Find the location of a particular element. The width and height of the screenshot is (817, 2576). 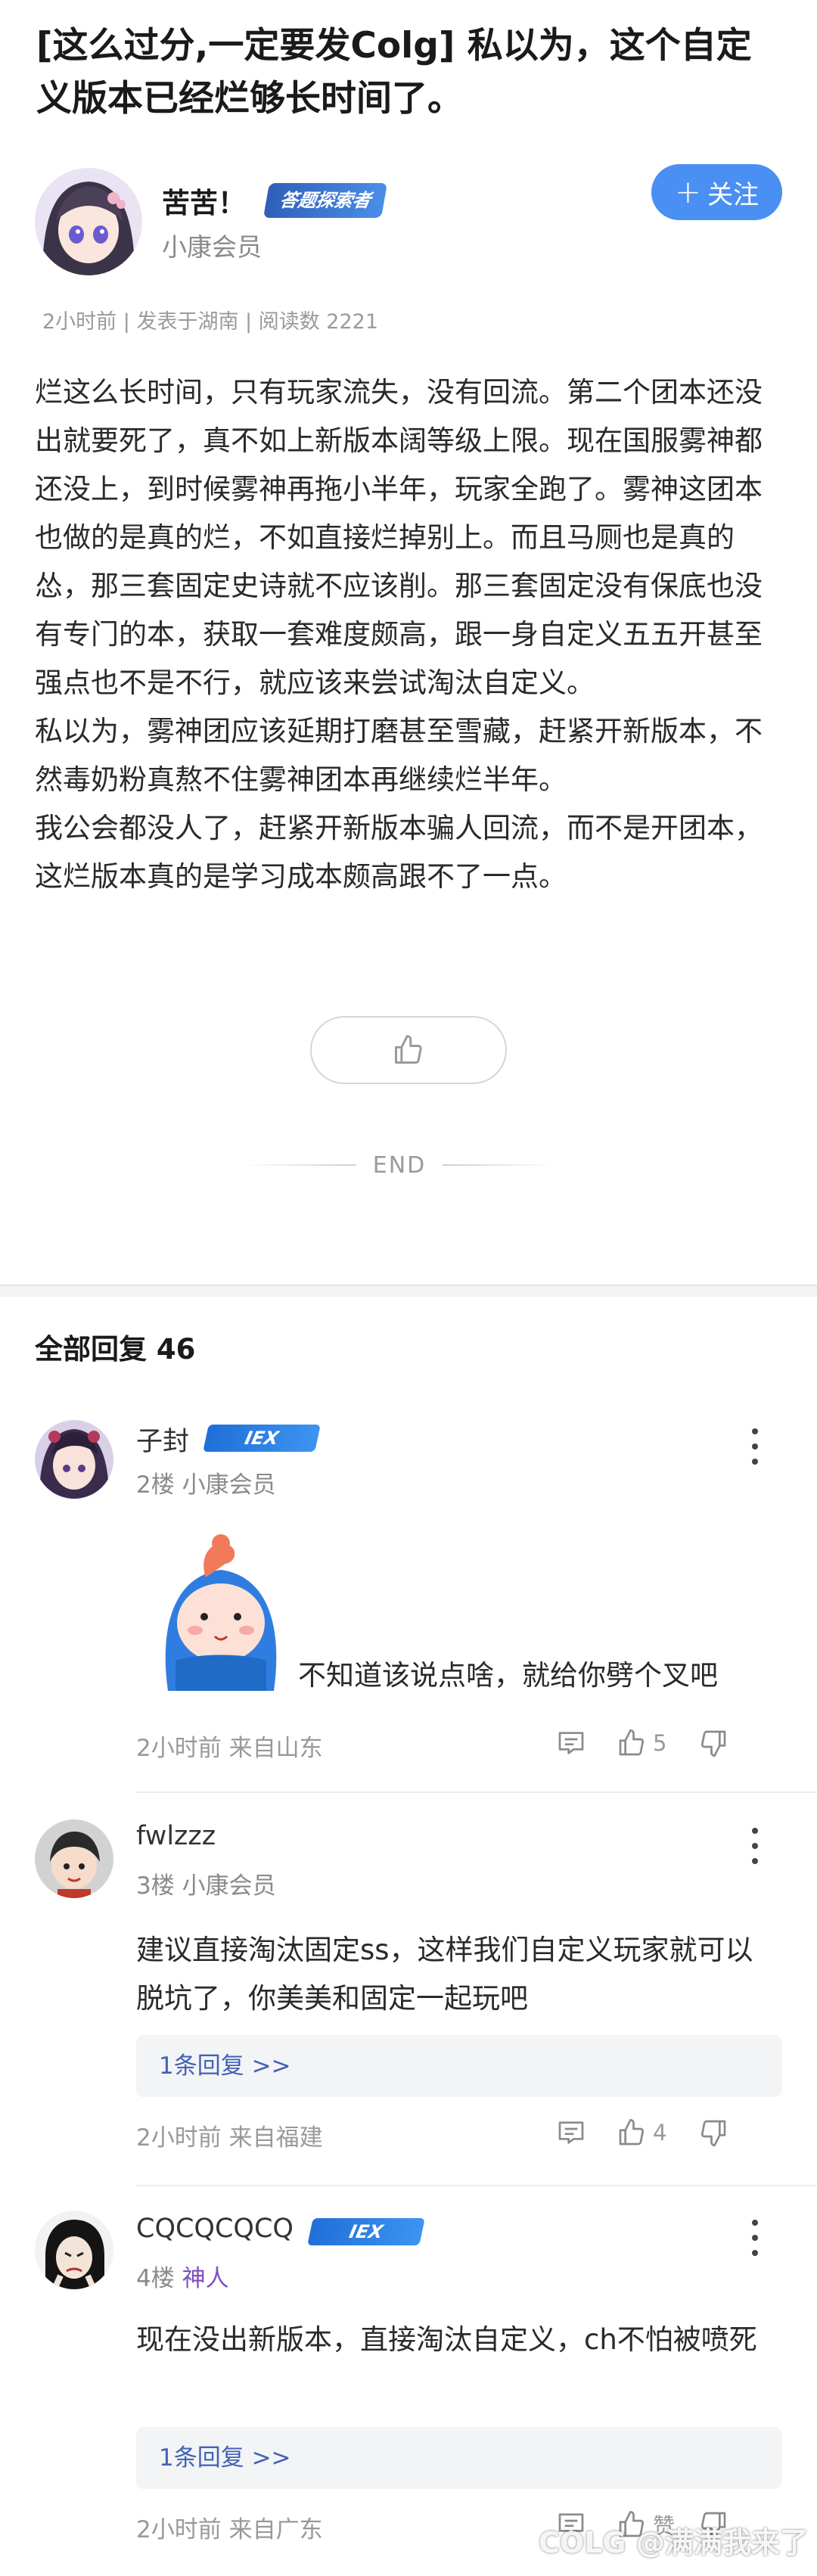

comment-text: 现在没出新版本，直接淘汰自定义，ch不怕被喷死 is located at coordinates (446, 2339).